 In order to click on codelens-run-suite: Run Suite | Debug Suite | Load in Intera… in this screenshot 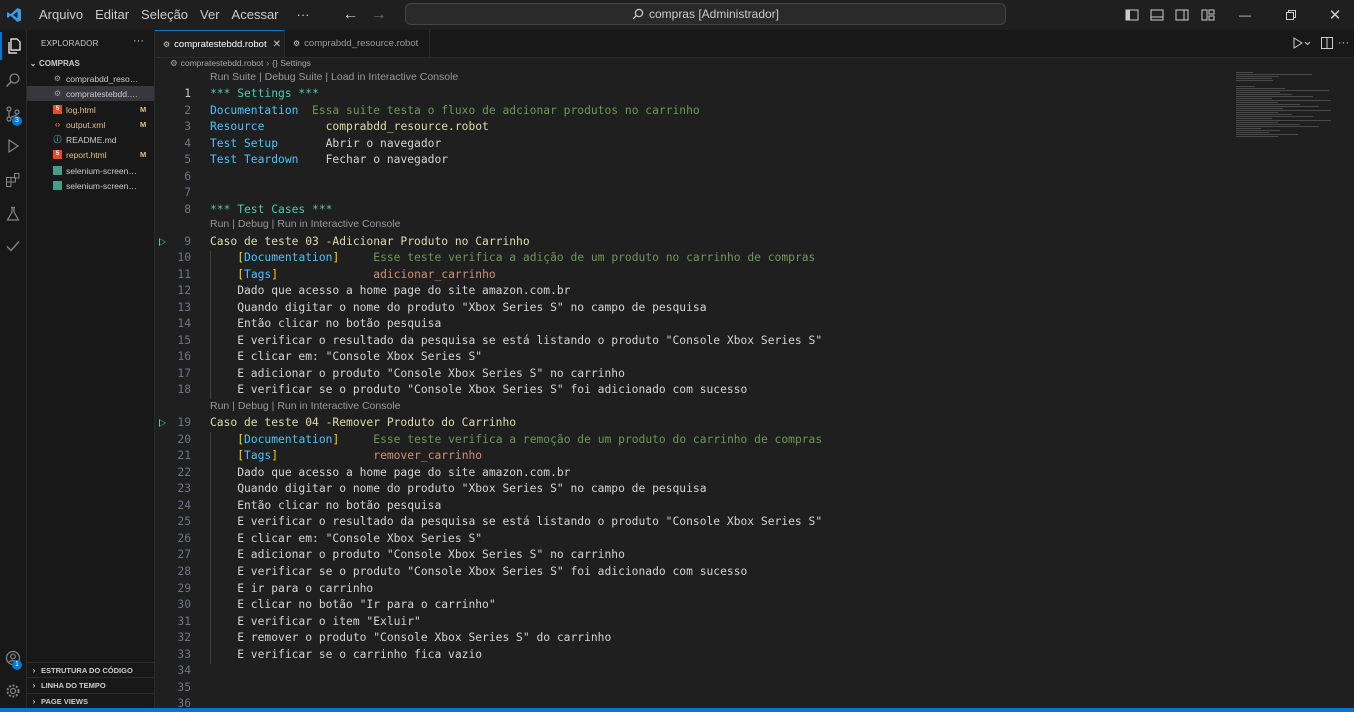, I will do `click(334, 77)`.